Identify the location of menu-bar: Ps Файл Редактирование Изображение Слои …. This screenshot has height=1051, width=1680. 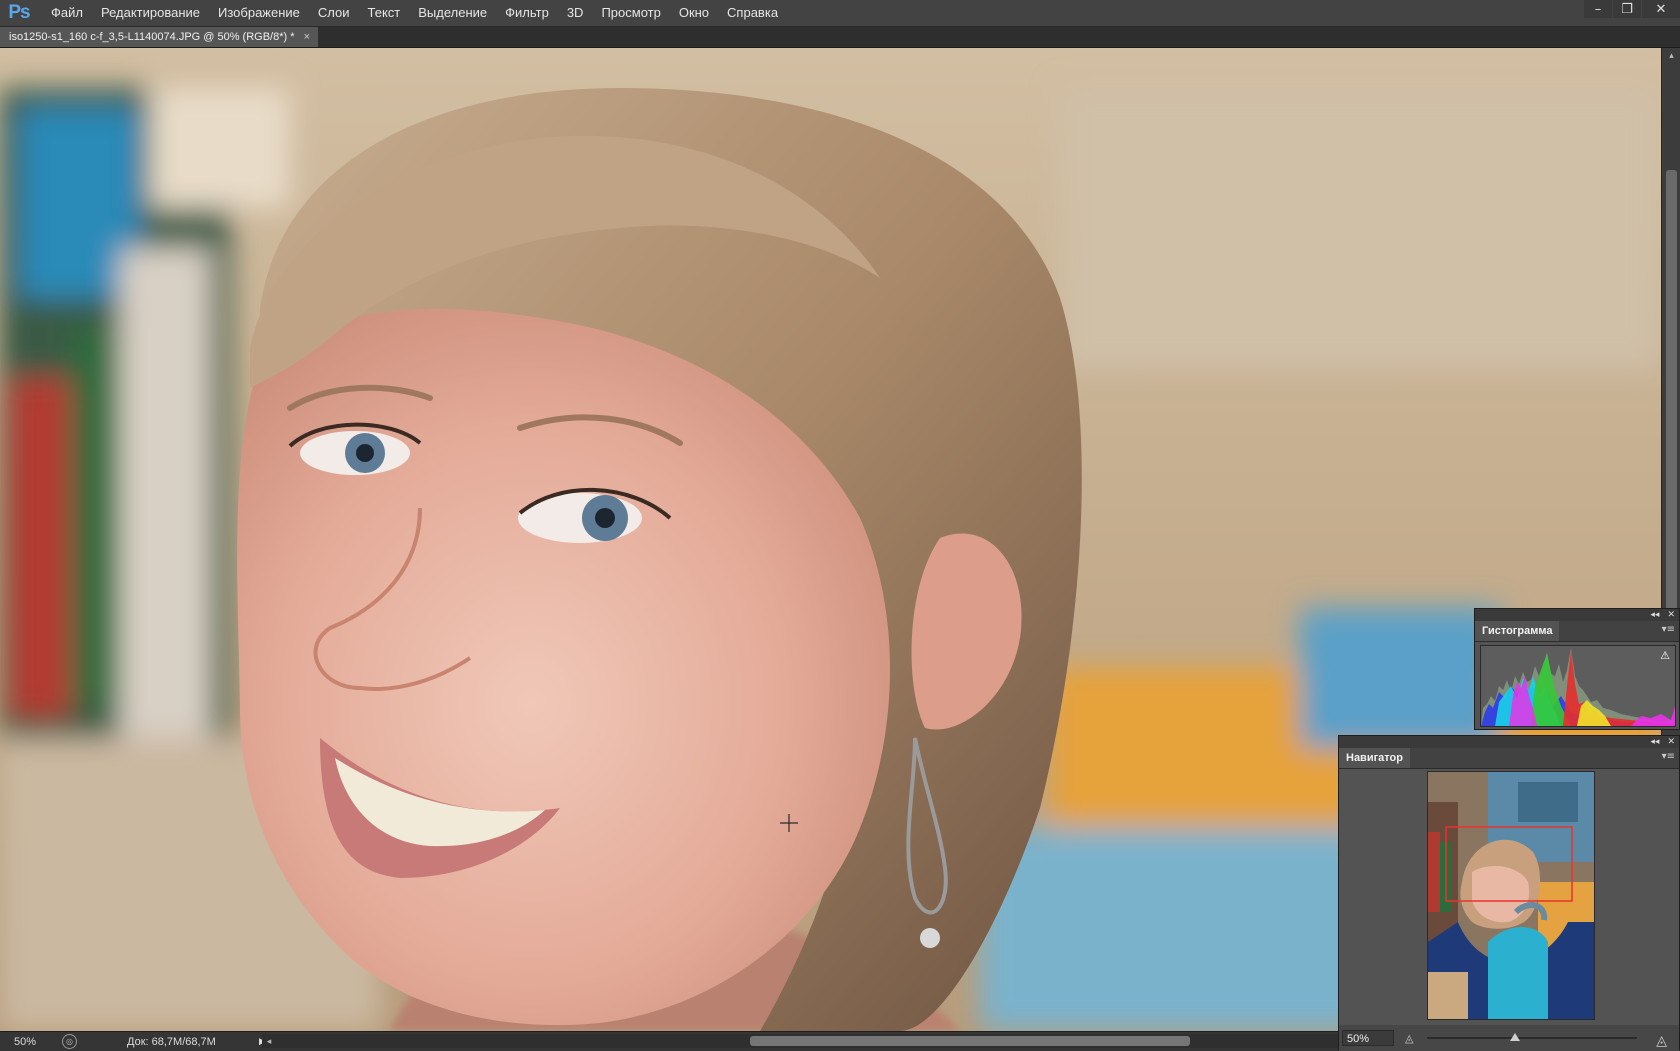
(840, 13).